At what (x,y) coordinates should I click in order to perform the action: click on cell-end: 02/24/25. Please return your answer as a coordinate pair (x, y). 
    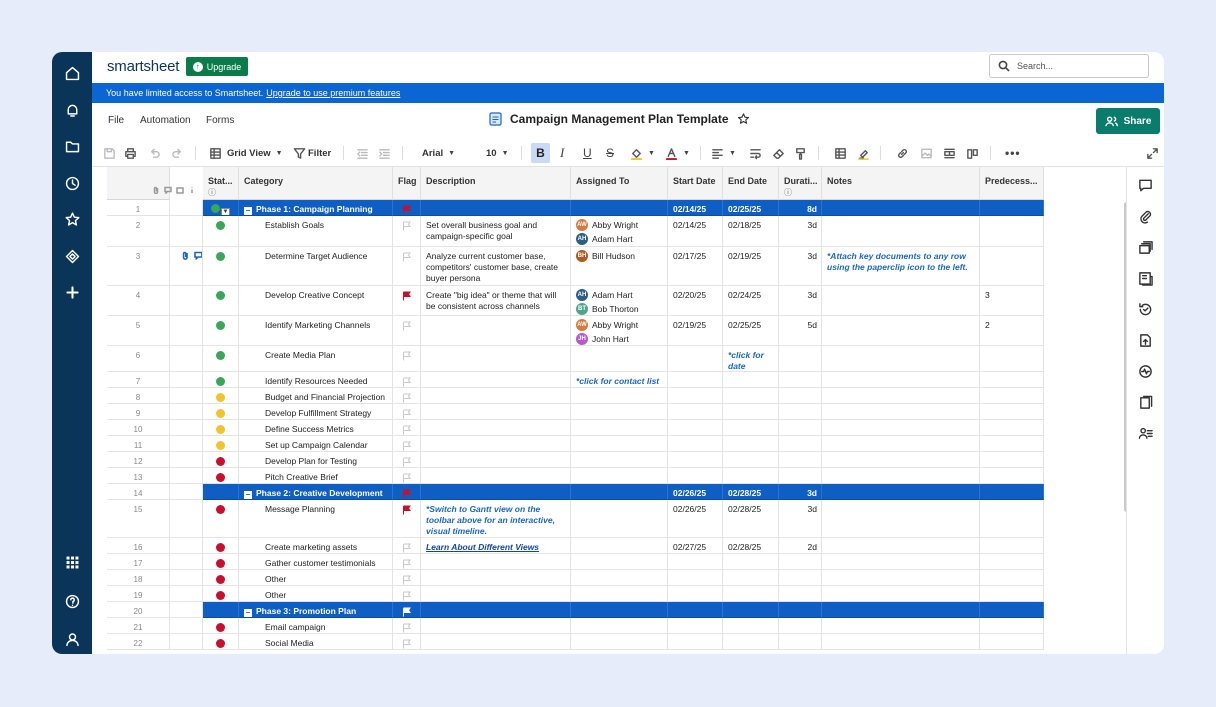
    Looking at the image, I should click on (751, 301).